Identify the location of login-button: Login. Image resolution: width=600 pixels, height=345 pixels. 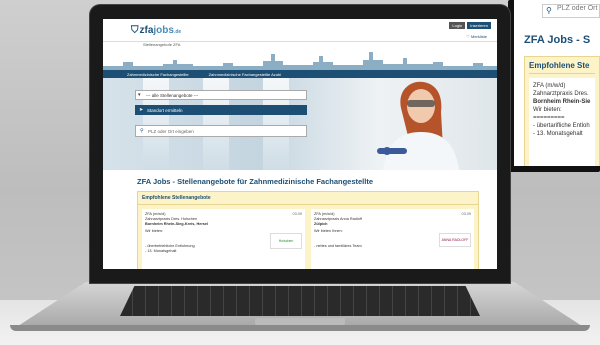
(457, 25).